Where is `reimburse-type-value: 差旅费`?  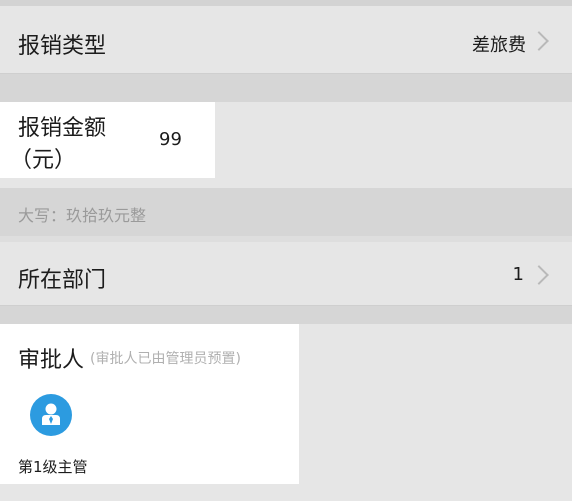 reimburse-type-value: 差旅费 is located at coordinates (499, 45).